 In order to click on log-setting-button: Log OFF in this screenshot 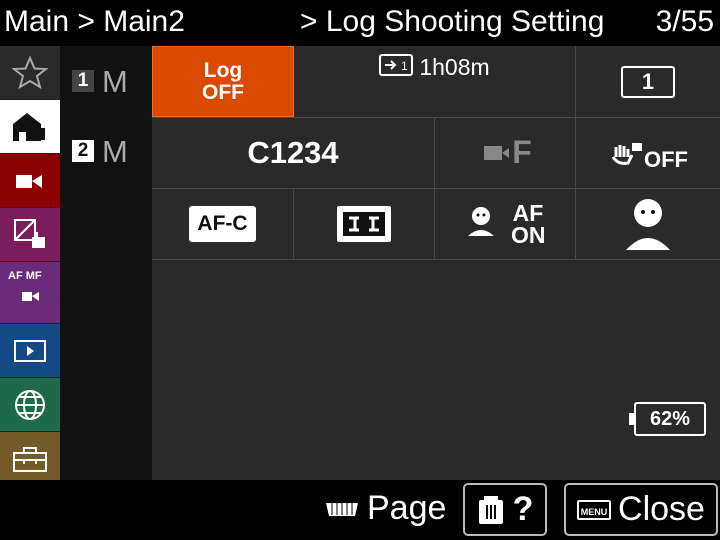, I will do `click(223, 81)`.